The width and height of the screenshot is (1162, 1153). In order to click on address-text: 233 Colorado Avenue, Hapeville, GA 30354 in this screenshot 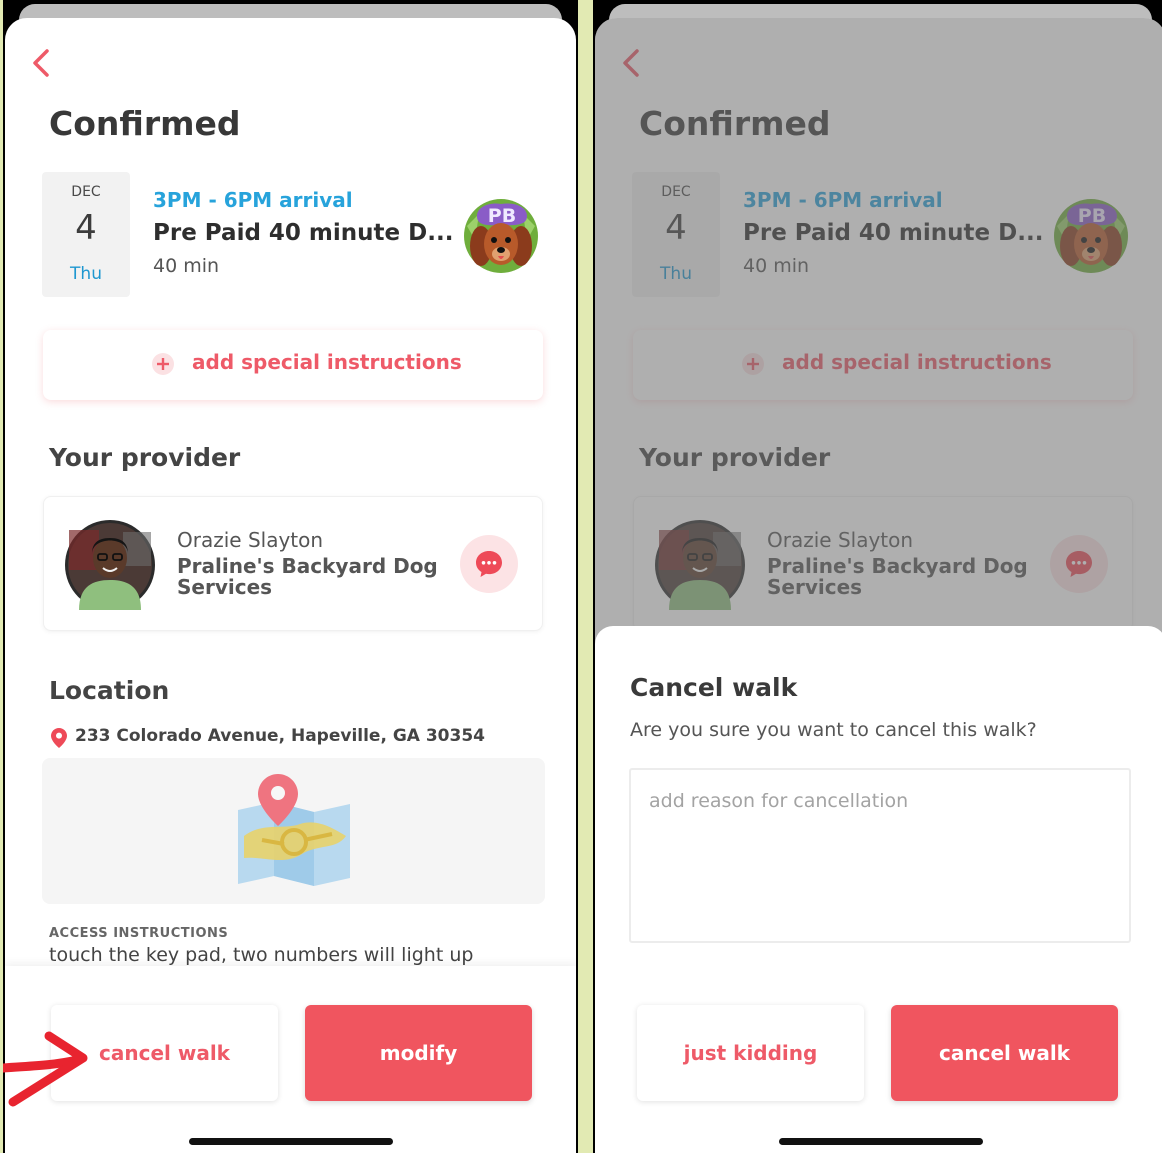, I will do `click(280, 736)`.